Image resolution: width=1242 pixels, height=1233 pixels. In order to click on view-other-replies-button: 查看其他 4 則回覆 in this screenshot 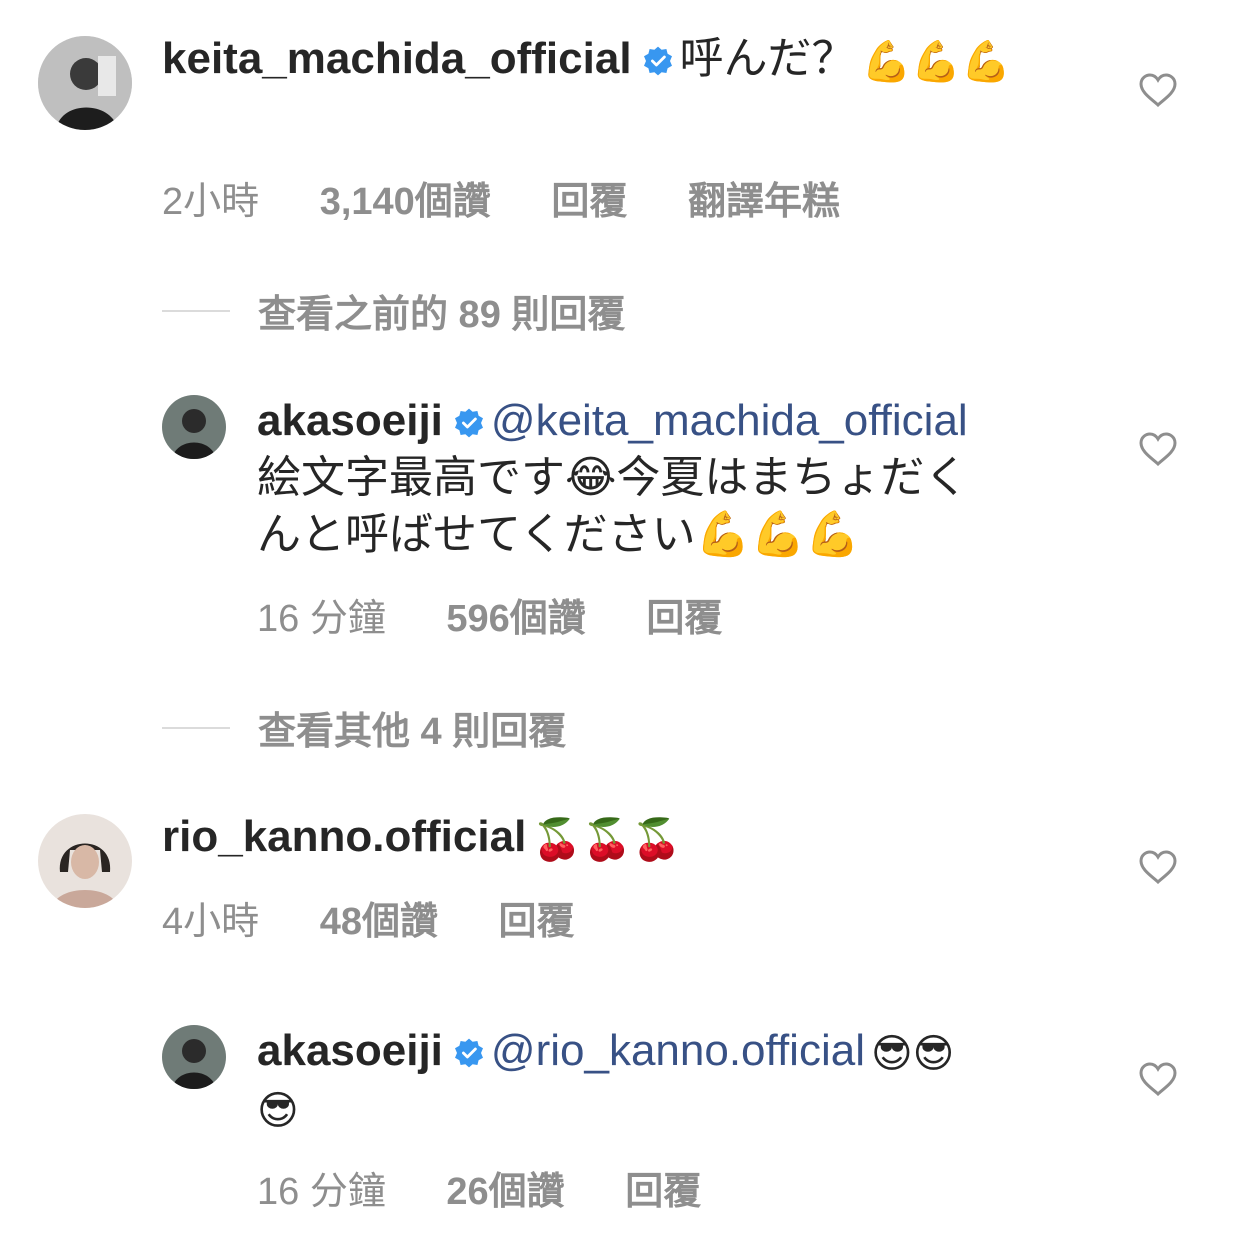, I will do `click(364, 727)`.